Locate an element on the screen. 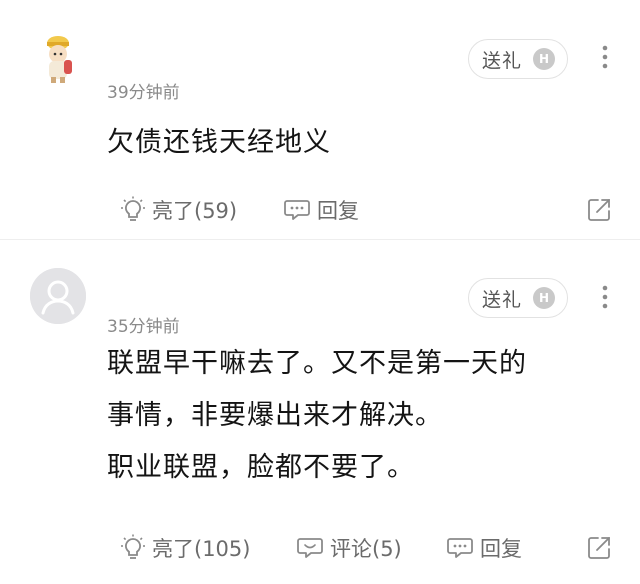 Image resolution: width=640 pixels, height=584 pixels. default-user-icon is located at coordinates (58, 296).